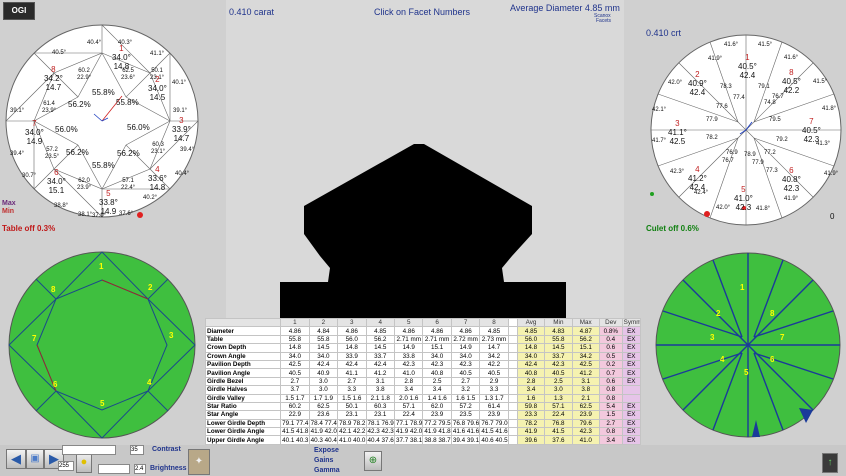 Image resolution: width=846 pixels, height=476 pixels. Describe the element at coordinates (53, 78) in the screenshot. I see `crown-main-8: 8 34.2° 14.7` at that location.